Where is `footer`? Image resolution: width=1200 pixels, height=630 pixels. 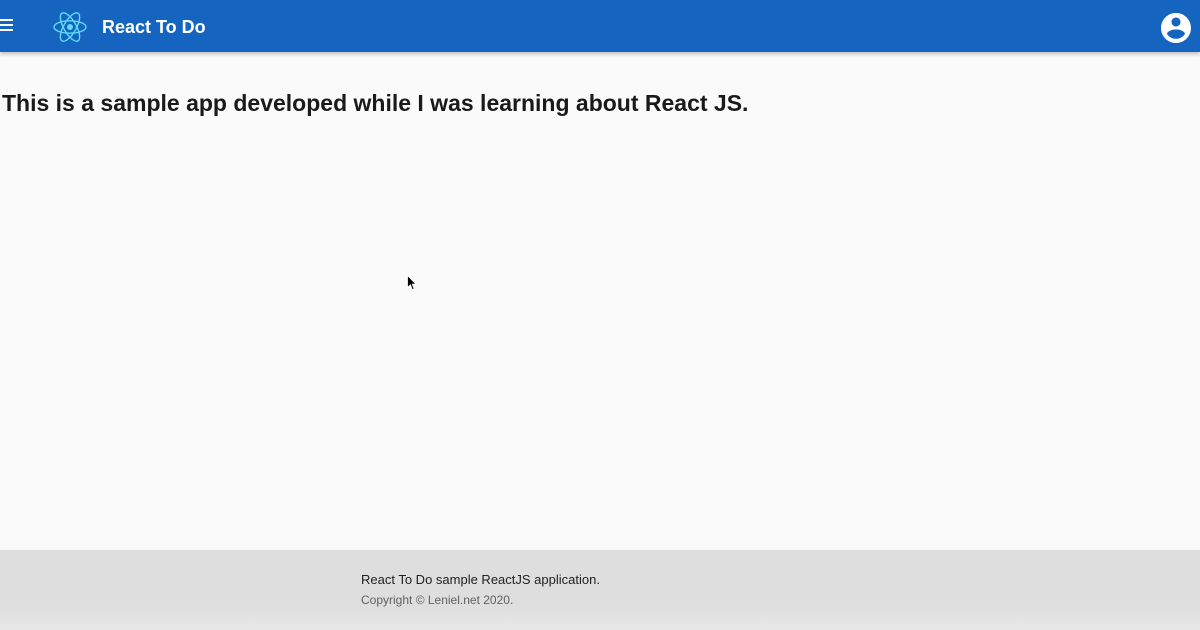 footer is located at coordinates (600, 590).